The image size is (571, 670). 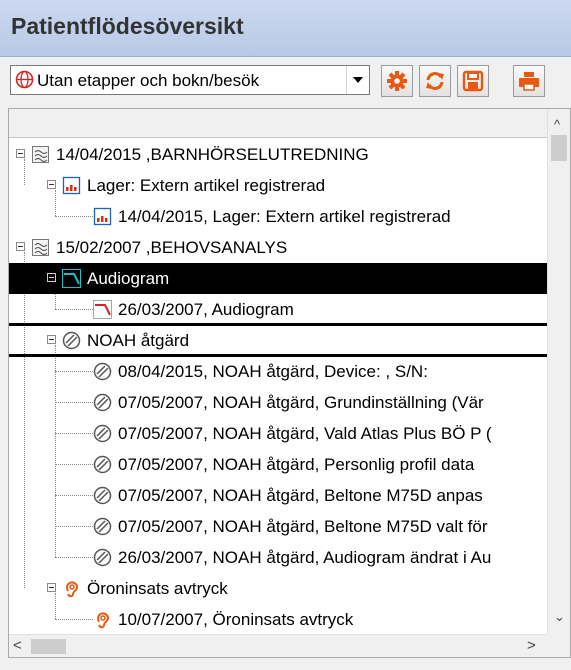 What do you see at coordinates (285, 28) in the screenshot?
I see `title-bar: Patientflödesöversikt` at bounding box center [285, 28].